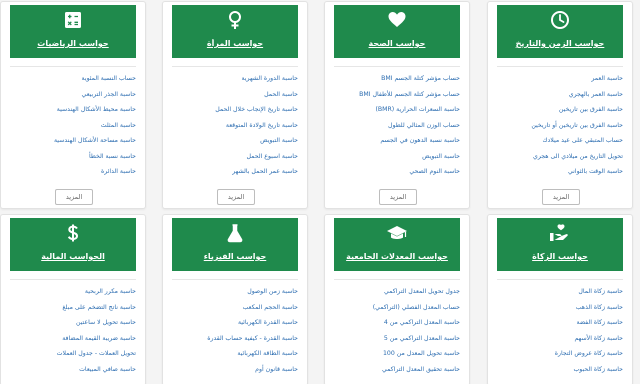  Describe the element at coordinates (73, 354) in the screenshot. I see `list-item-link: تحويل العملات - جدول العملات` at that location.